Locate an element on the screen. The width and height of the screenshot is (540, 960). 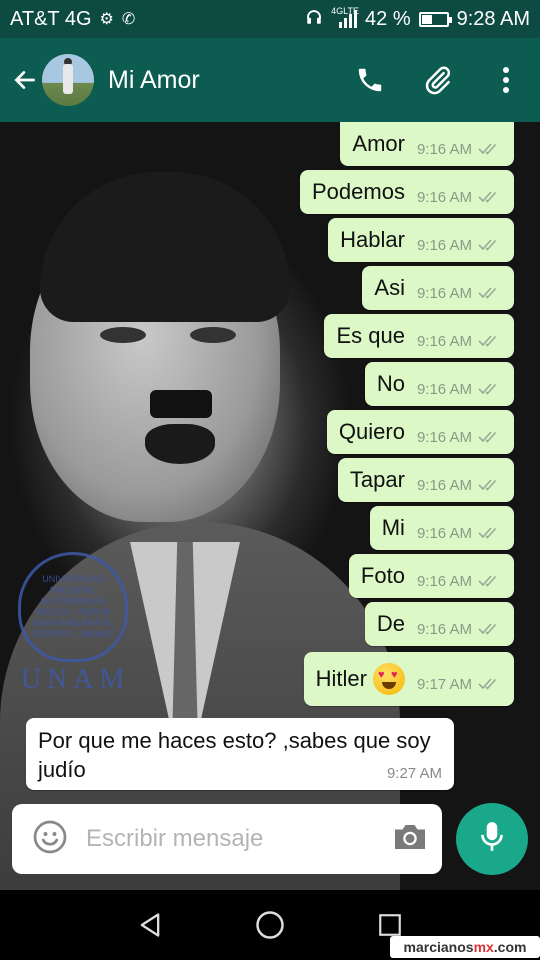
outgoing-message-text: Hitler is located at coordinates (341, 678).